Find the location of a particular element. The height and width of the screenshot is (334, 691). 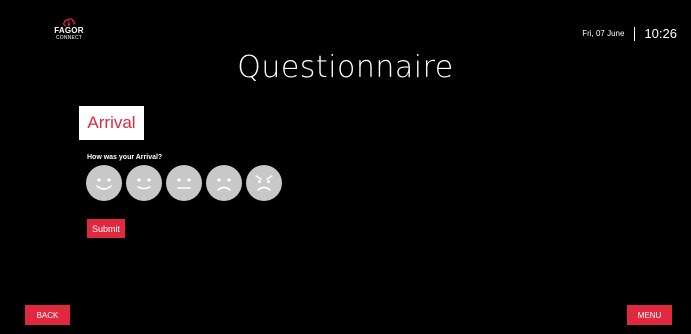

current-time: 10:26 is located at coordinates (660, 33).